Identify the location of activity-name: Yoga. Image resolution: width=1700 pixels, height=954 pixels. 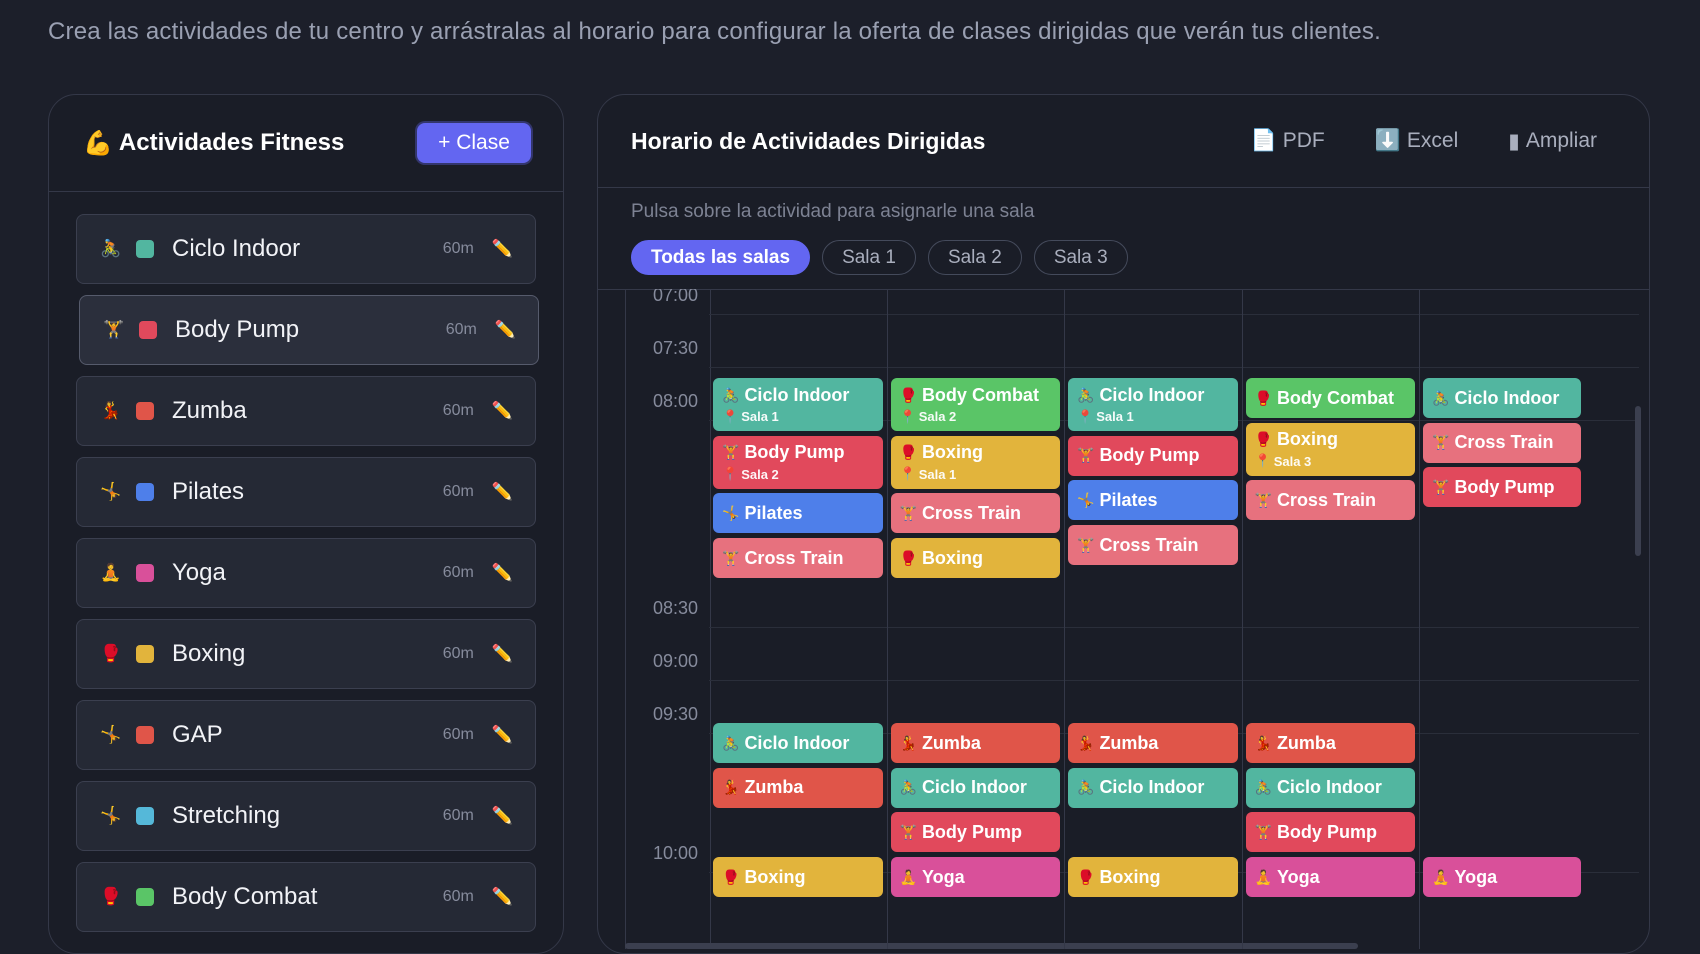
(199, 572).